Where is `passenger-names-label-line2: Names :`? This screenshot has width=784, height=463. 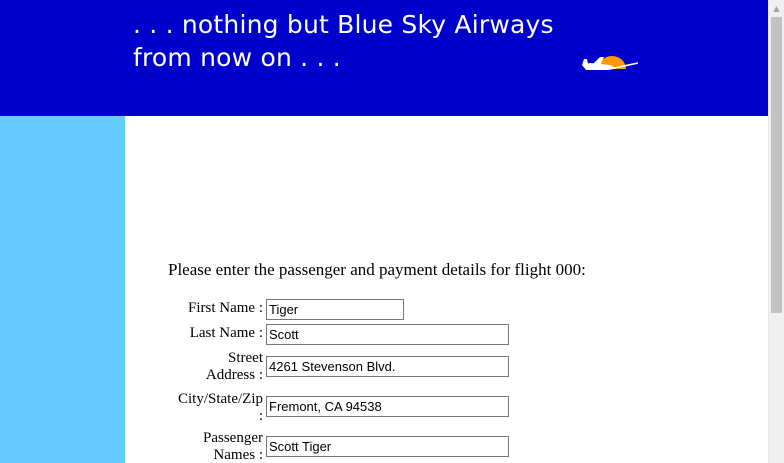 passenger-names-label-line2: Names : is located at coordinates (238, 455).